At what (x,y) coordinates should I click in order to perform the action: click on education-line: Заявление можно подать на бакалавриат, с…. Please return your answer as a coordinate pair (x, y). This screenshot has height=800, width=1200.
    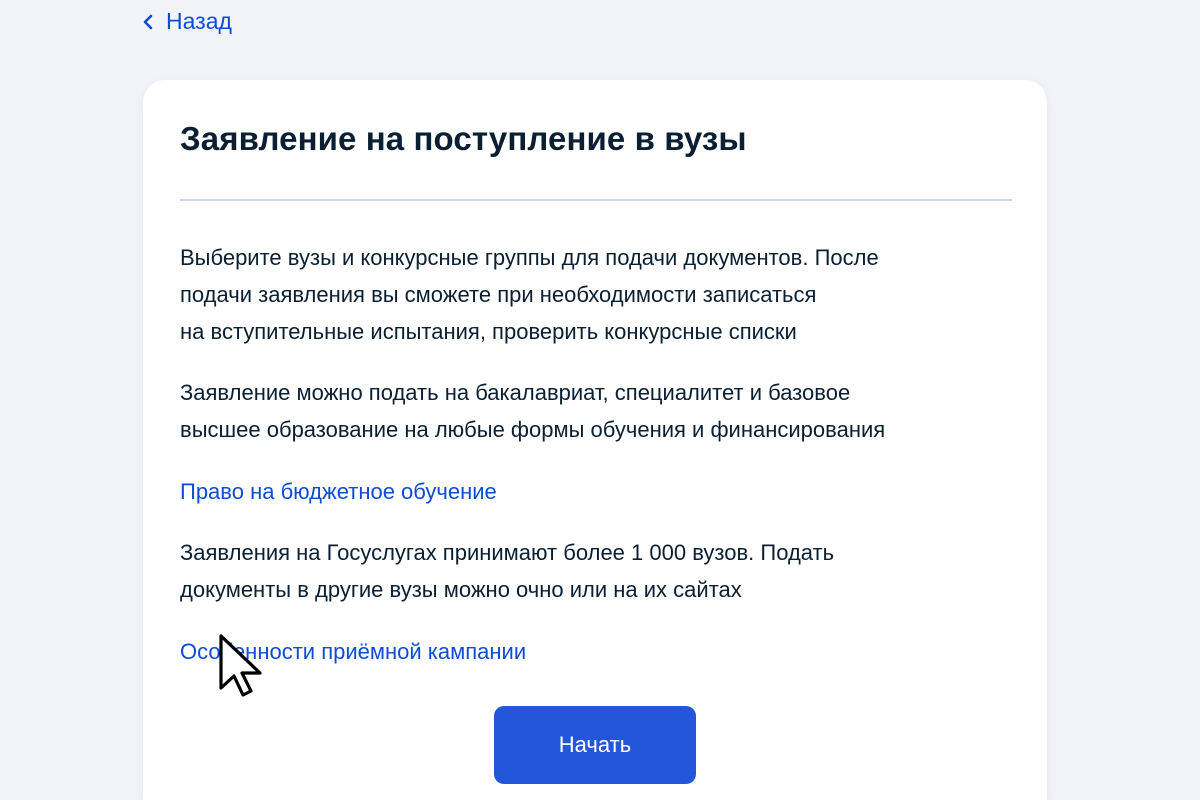
    Looking at the image, I should click on (515, 392).